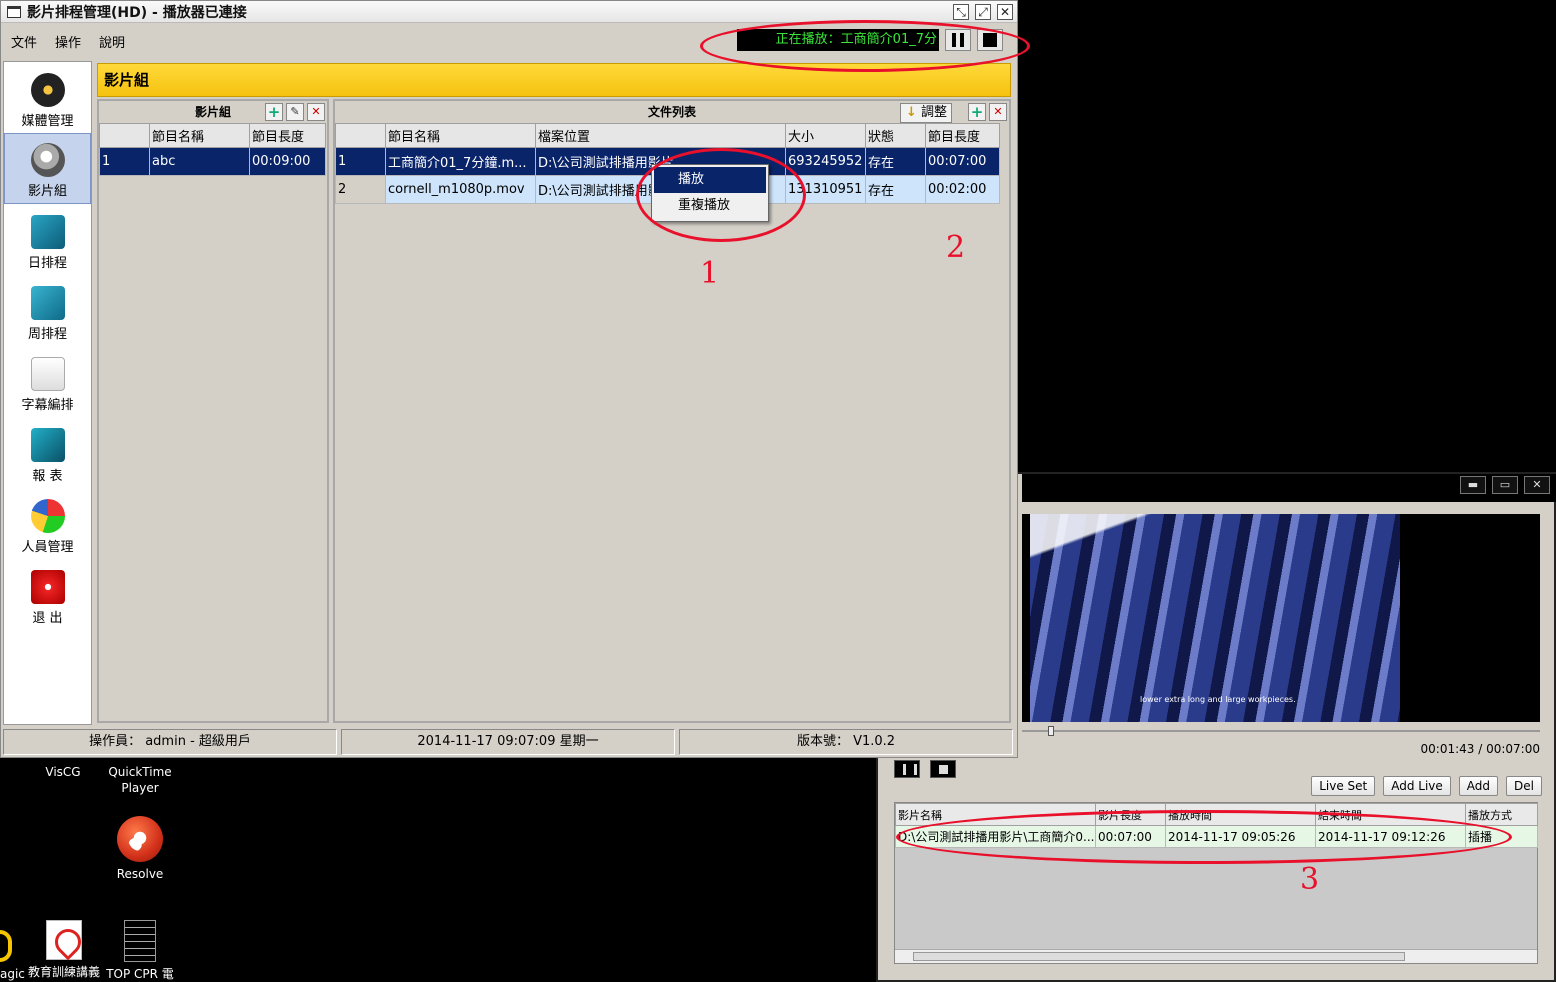 The width and height of the screenshot is (1556, 982). Describe the element at coordinates (47, 594) in the screenshot. I see `sidebar-item-exit: 退 出` at that location.